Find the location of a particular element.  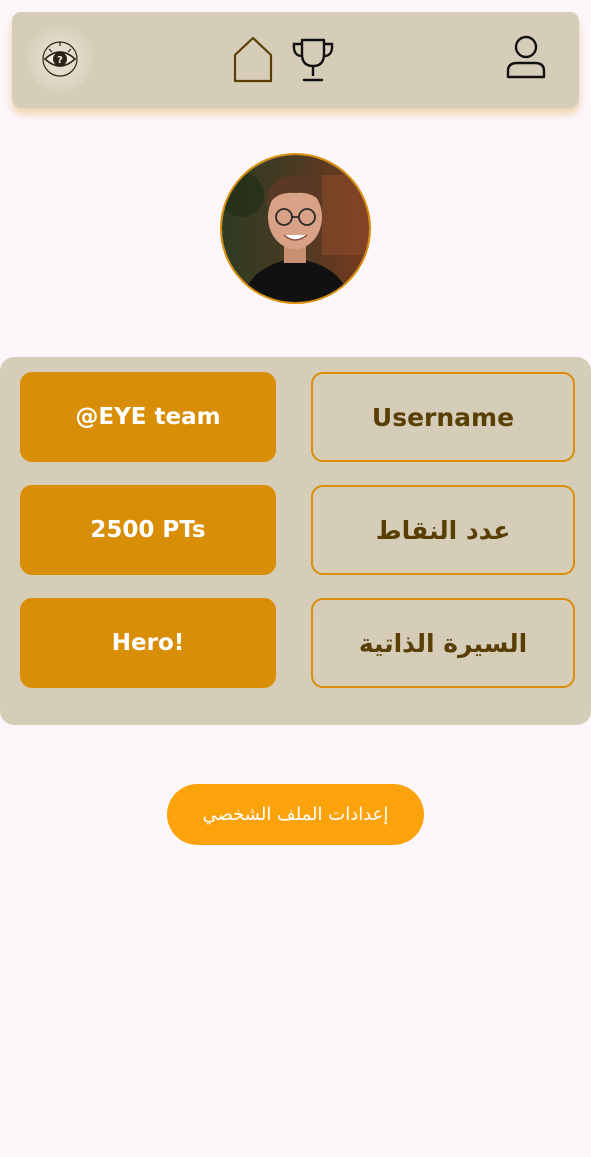

points-value: 2500 PTs is located at coordinates (148, 530).